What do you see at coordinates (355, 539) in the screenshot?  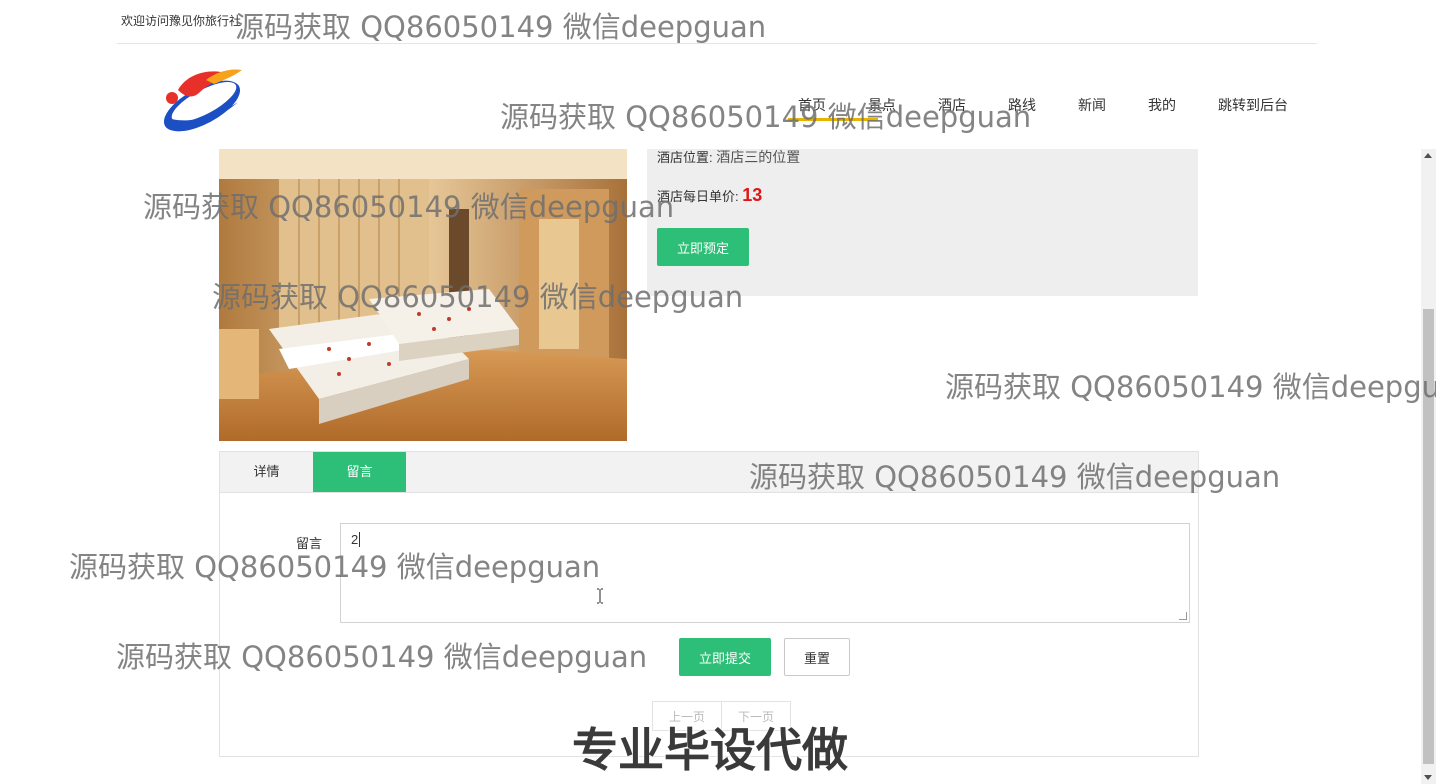 I see `comment-text: 2` at bounding box center [355, 539].